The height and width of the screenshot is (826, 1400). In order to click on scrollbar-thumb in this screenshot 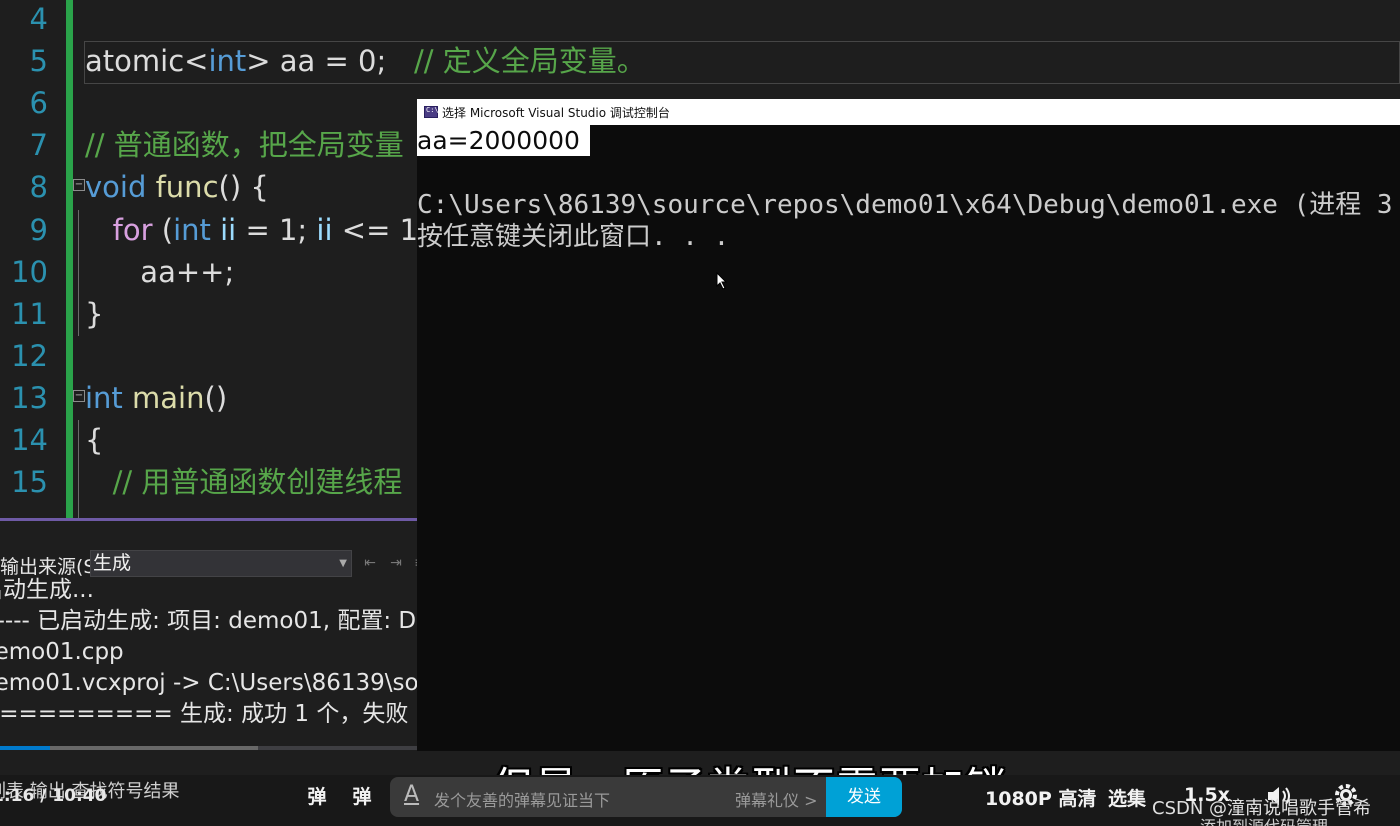, I will do `click(154, 748)`.